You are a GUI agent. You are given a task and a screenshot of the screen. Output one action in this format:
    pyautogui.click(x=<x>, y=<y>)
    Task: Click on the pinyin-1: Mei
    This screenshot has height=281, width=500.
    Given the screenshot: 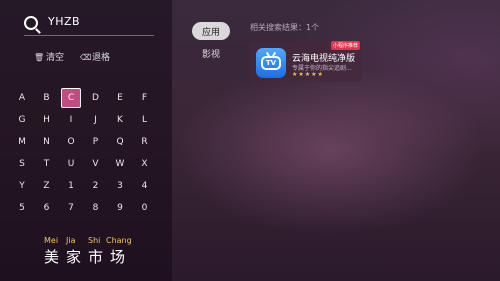 What is the action you would take?
    pyautogui.click(x=51, y=240)
    